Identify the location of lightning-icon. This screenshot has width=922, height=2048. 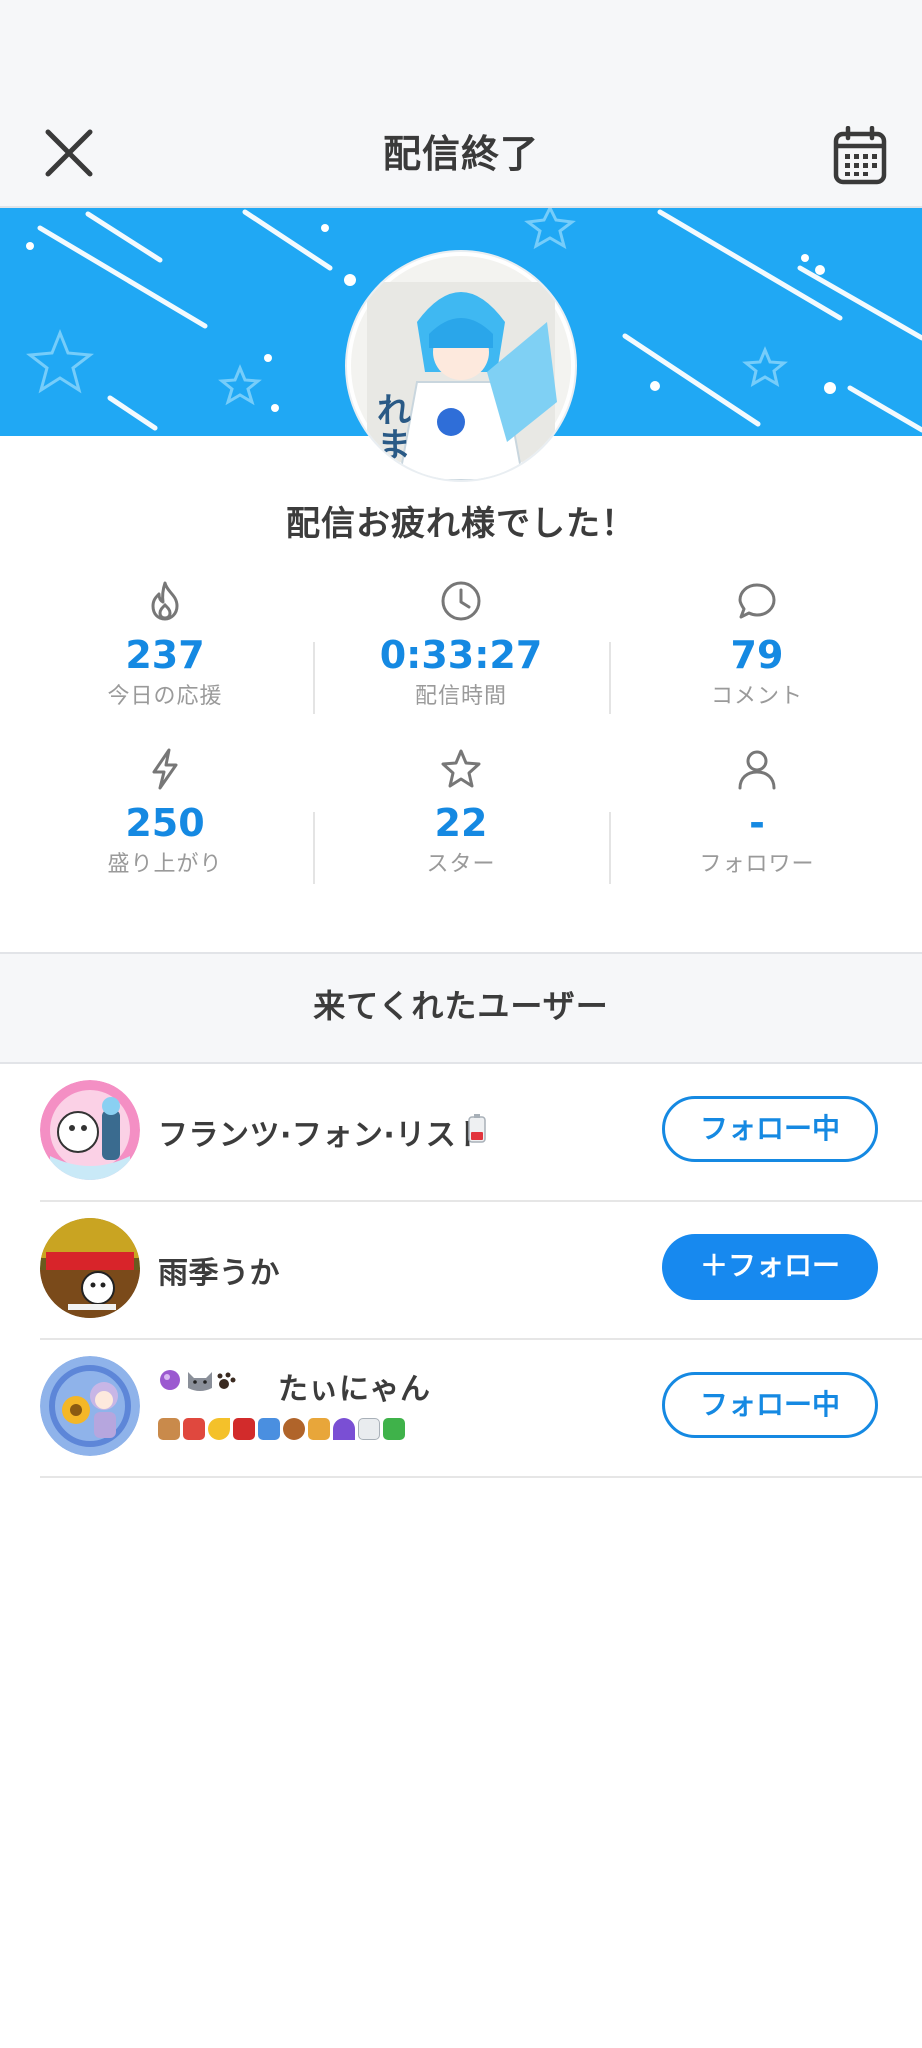
(165, 769).